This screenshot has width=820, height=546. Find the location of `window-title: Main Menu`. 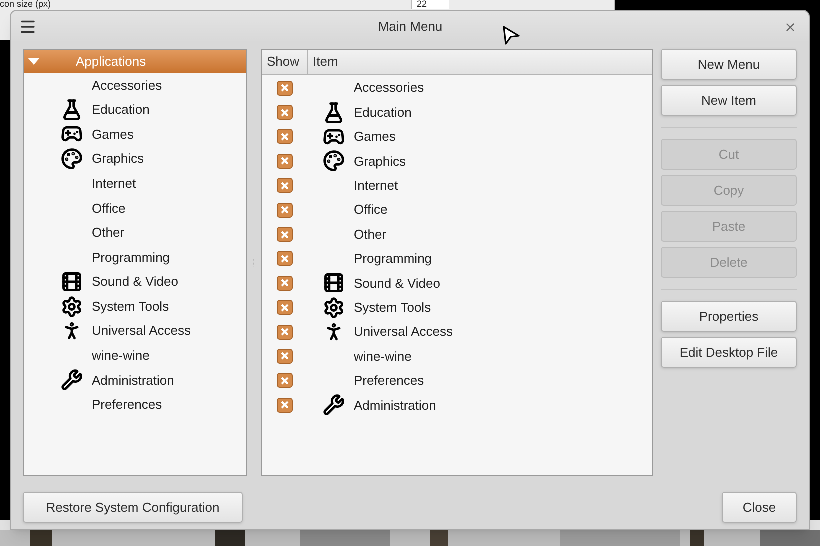

window-title: Main Menu is located at coordinates (410, 27).